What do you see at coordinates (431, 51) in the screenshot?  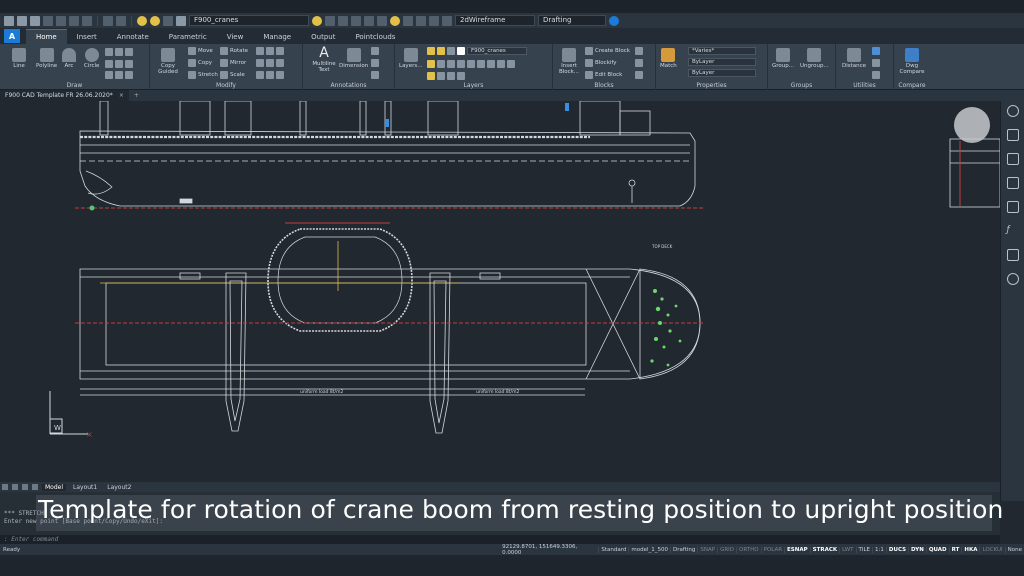 I see `bulb-icon` at bounding box center [431, 51].